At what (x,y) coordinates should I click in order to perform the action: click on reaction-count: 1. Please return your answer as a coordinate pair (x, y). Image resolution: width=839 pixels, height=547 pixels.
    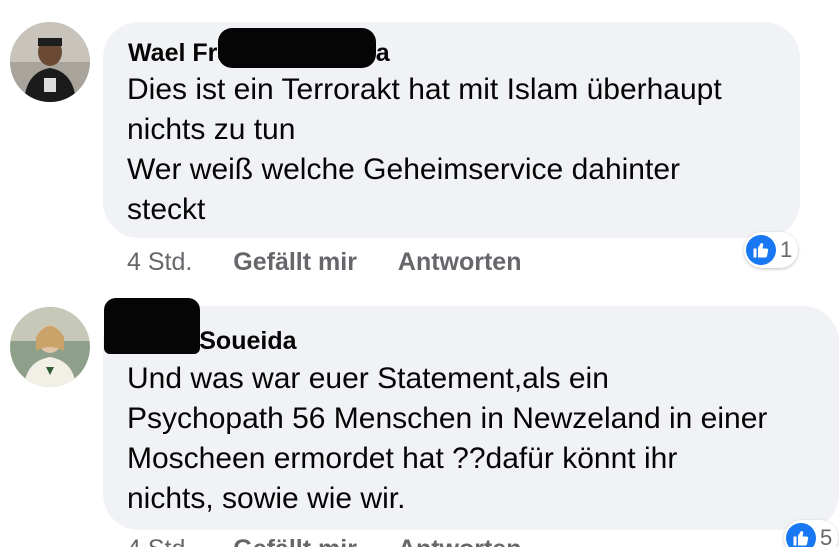
    Looking at the image, I should click on (771, 250).